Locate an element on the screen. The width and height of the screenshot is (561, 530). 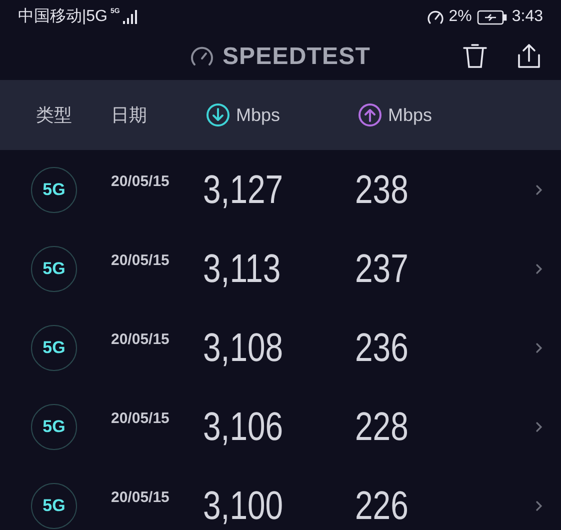
upload-speed: 228 is located at coordinates (381, 427).